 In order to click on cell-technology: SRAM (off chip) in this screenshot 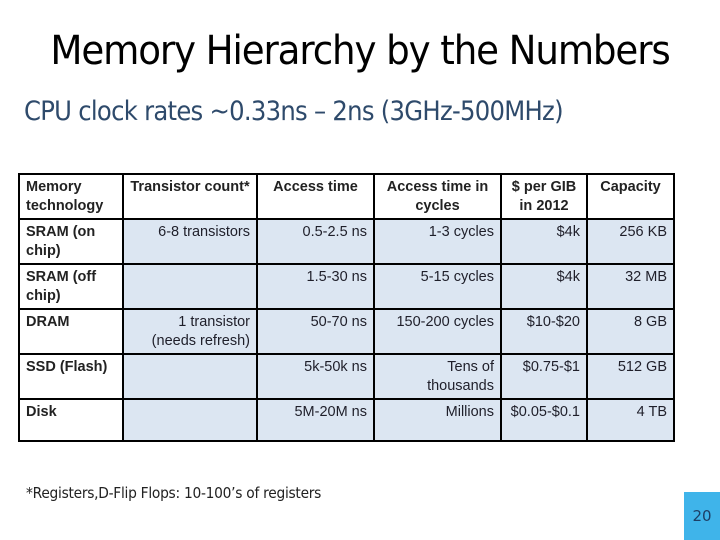, I will do `click(71, 286)`.